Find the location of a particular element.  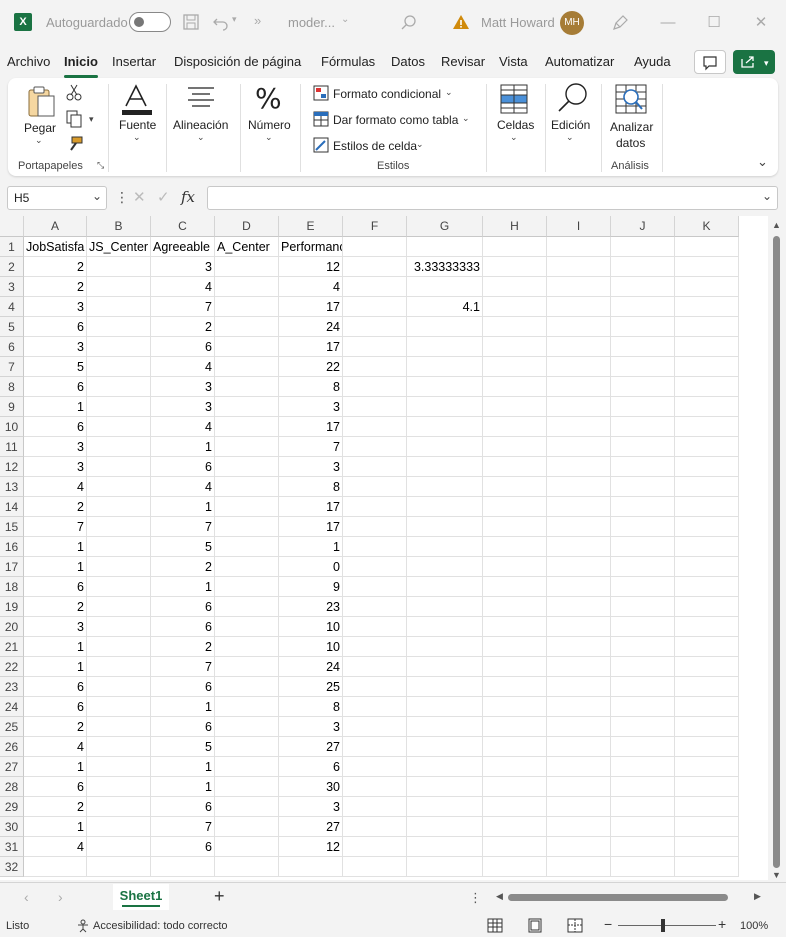

cell-i21 is located at coordinates (579, 647).